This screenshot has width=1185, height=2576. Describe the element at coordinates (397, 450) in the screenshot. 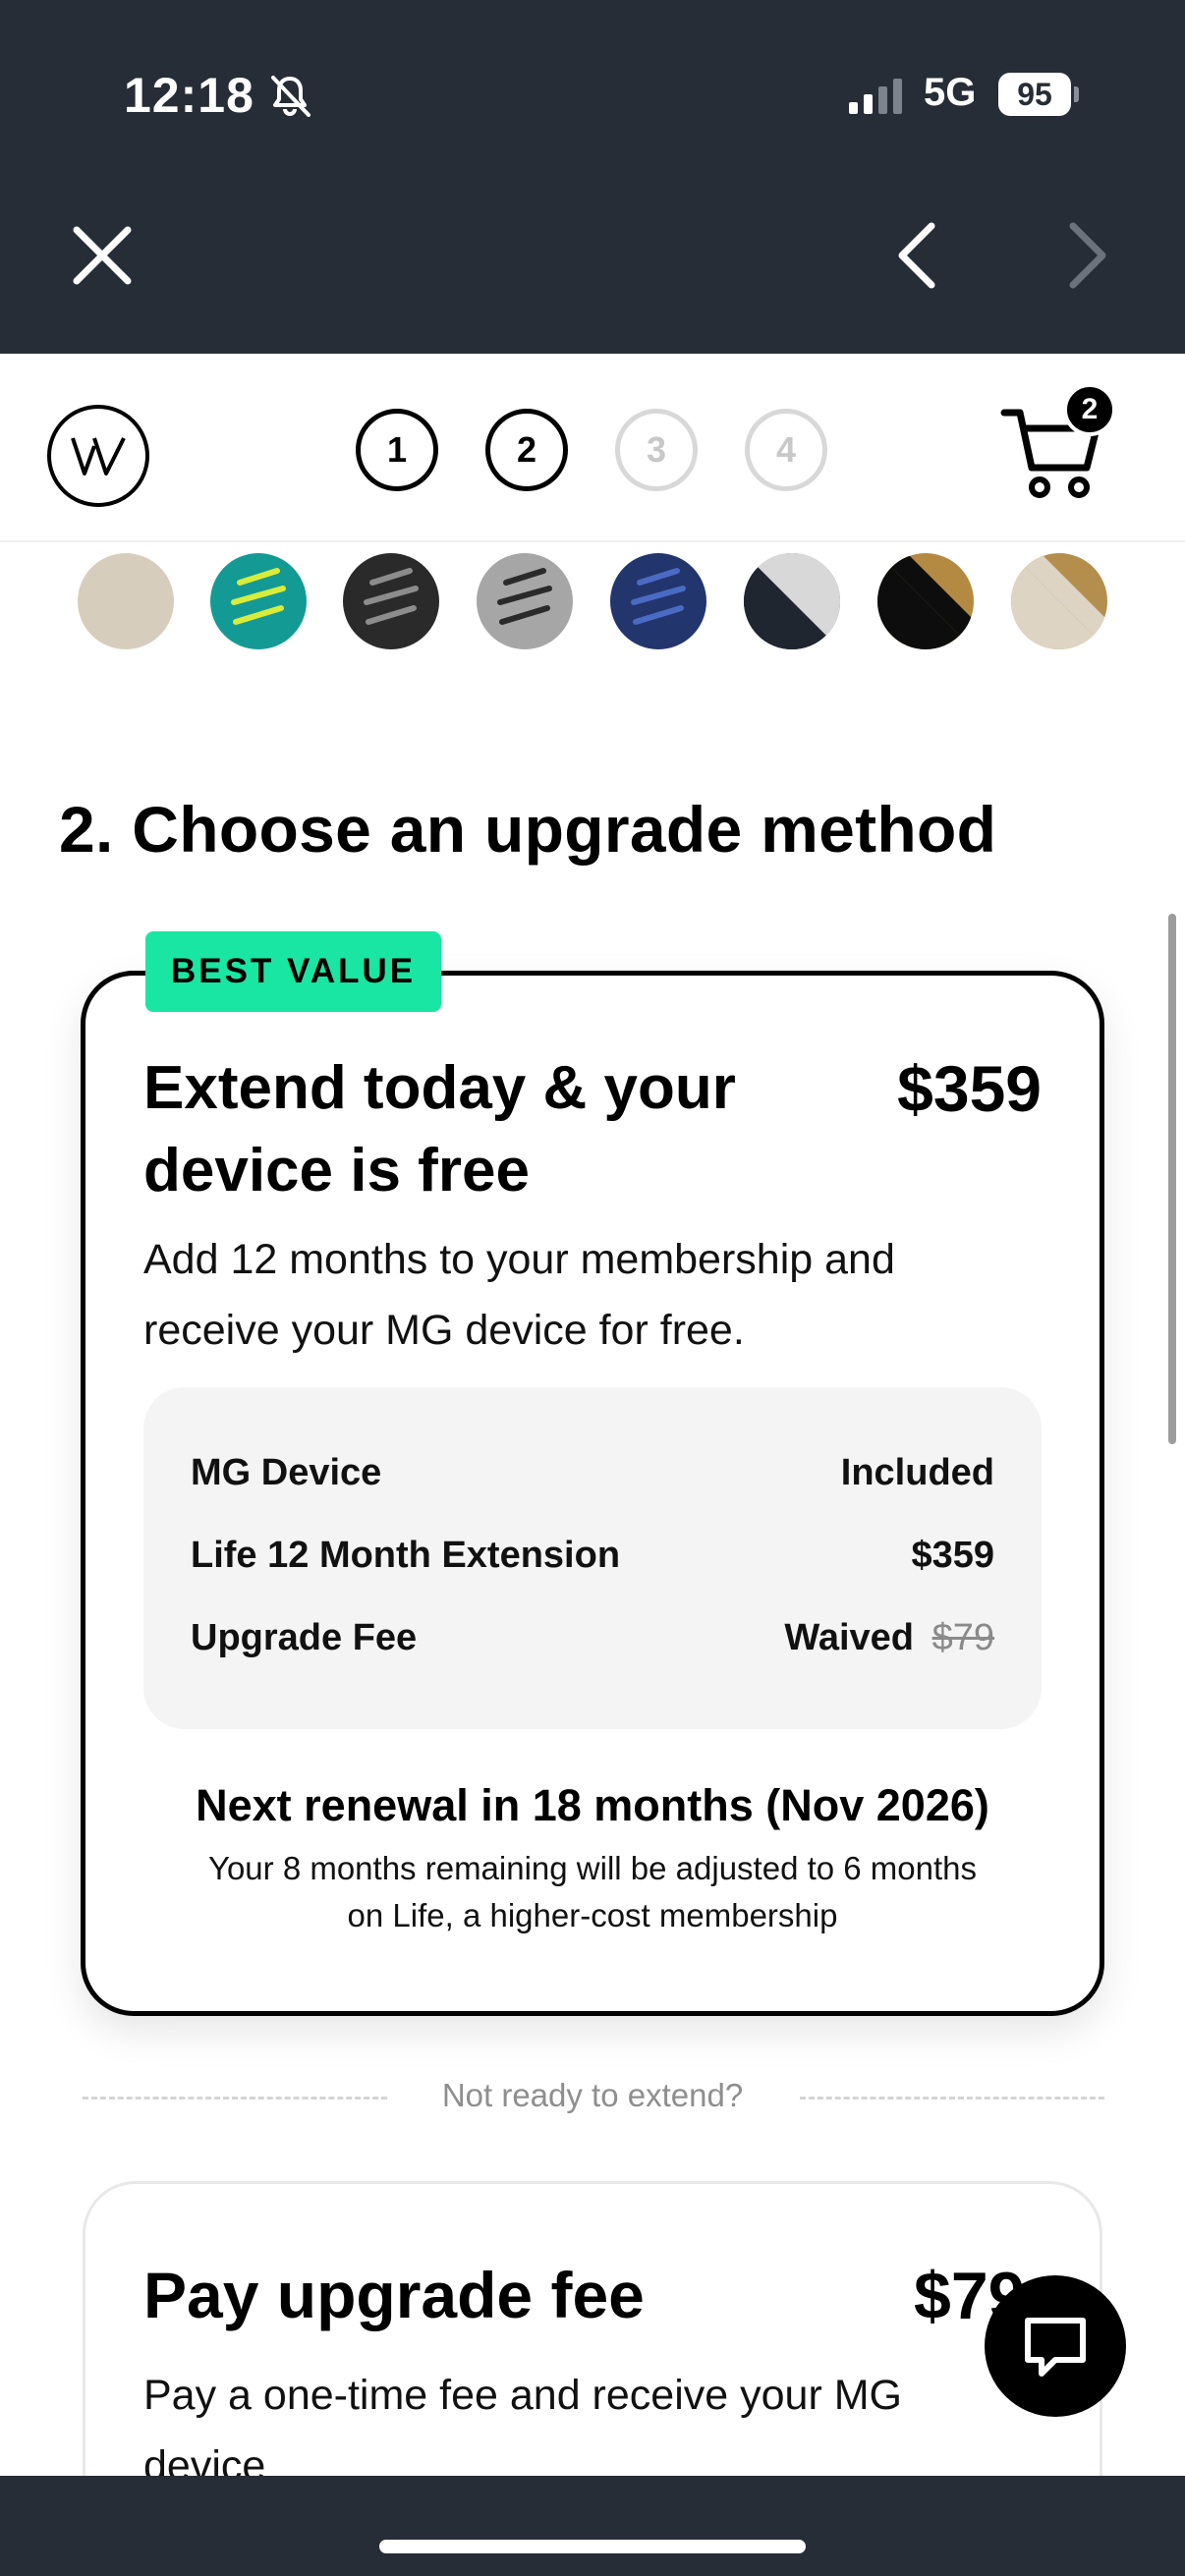

I see `step-1: 1` at that location.